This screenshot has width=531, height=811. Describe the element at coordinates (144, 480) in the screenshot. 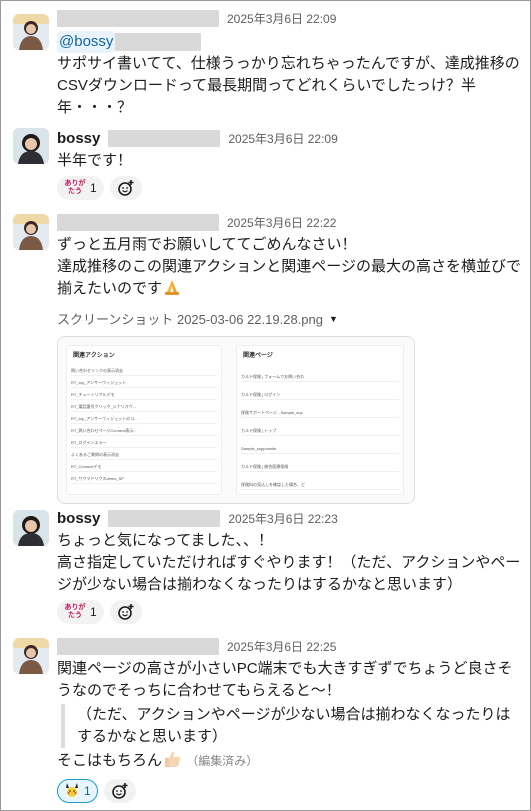

I see `preview-row: RT_サクマドリクスdemo_SP` at that location.